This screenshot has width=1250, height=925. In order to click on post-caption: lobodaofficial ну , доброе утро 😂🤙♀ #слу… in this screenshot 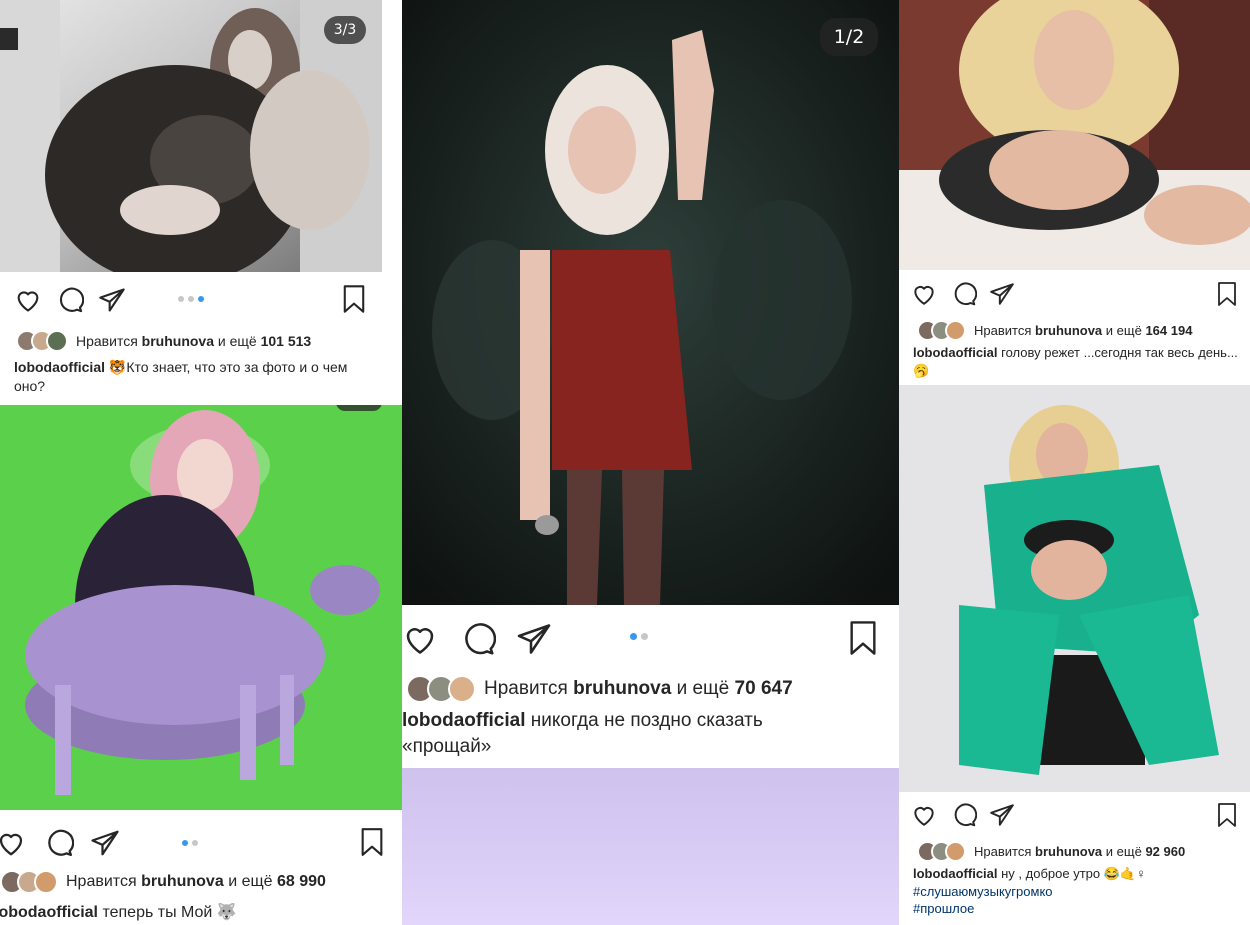, I will do `click(1075, 891)`.